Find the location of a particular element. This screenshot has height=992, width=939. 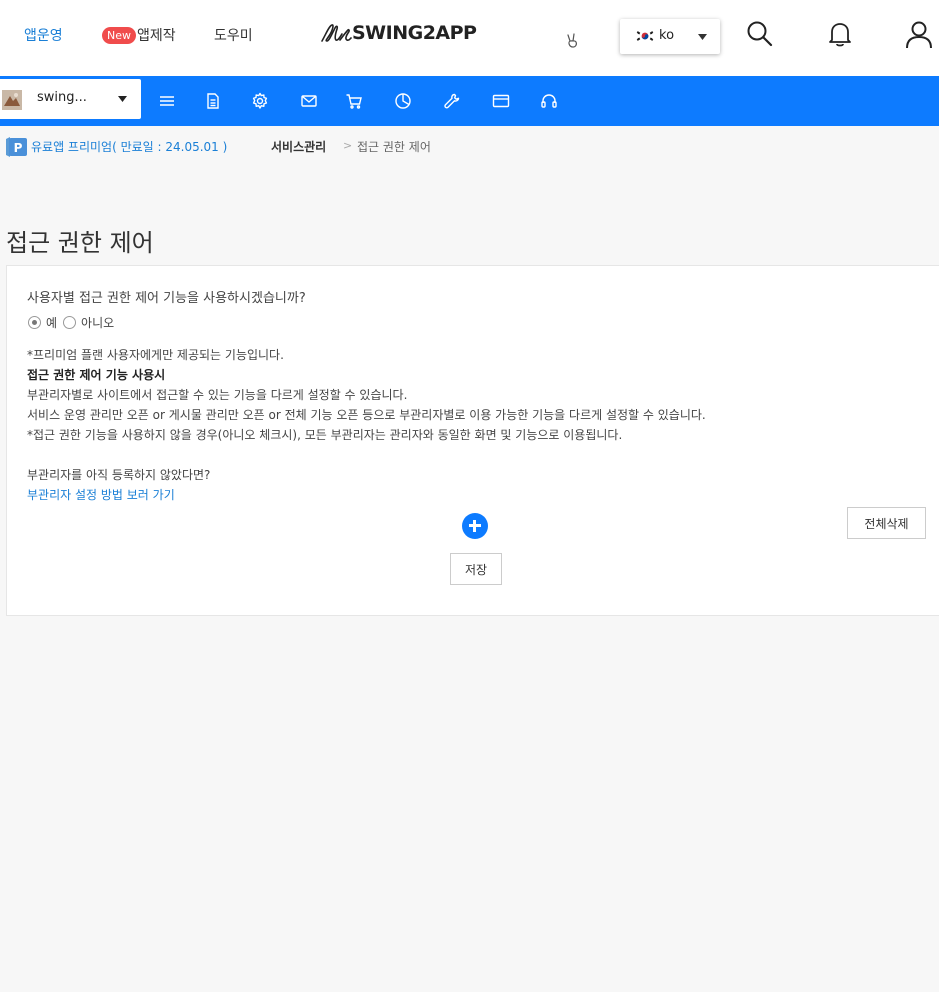

language-select: ko is located at coordinates (670, 36).